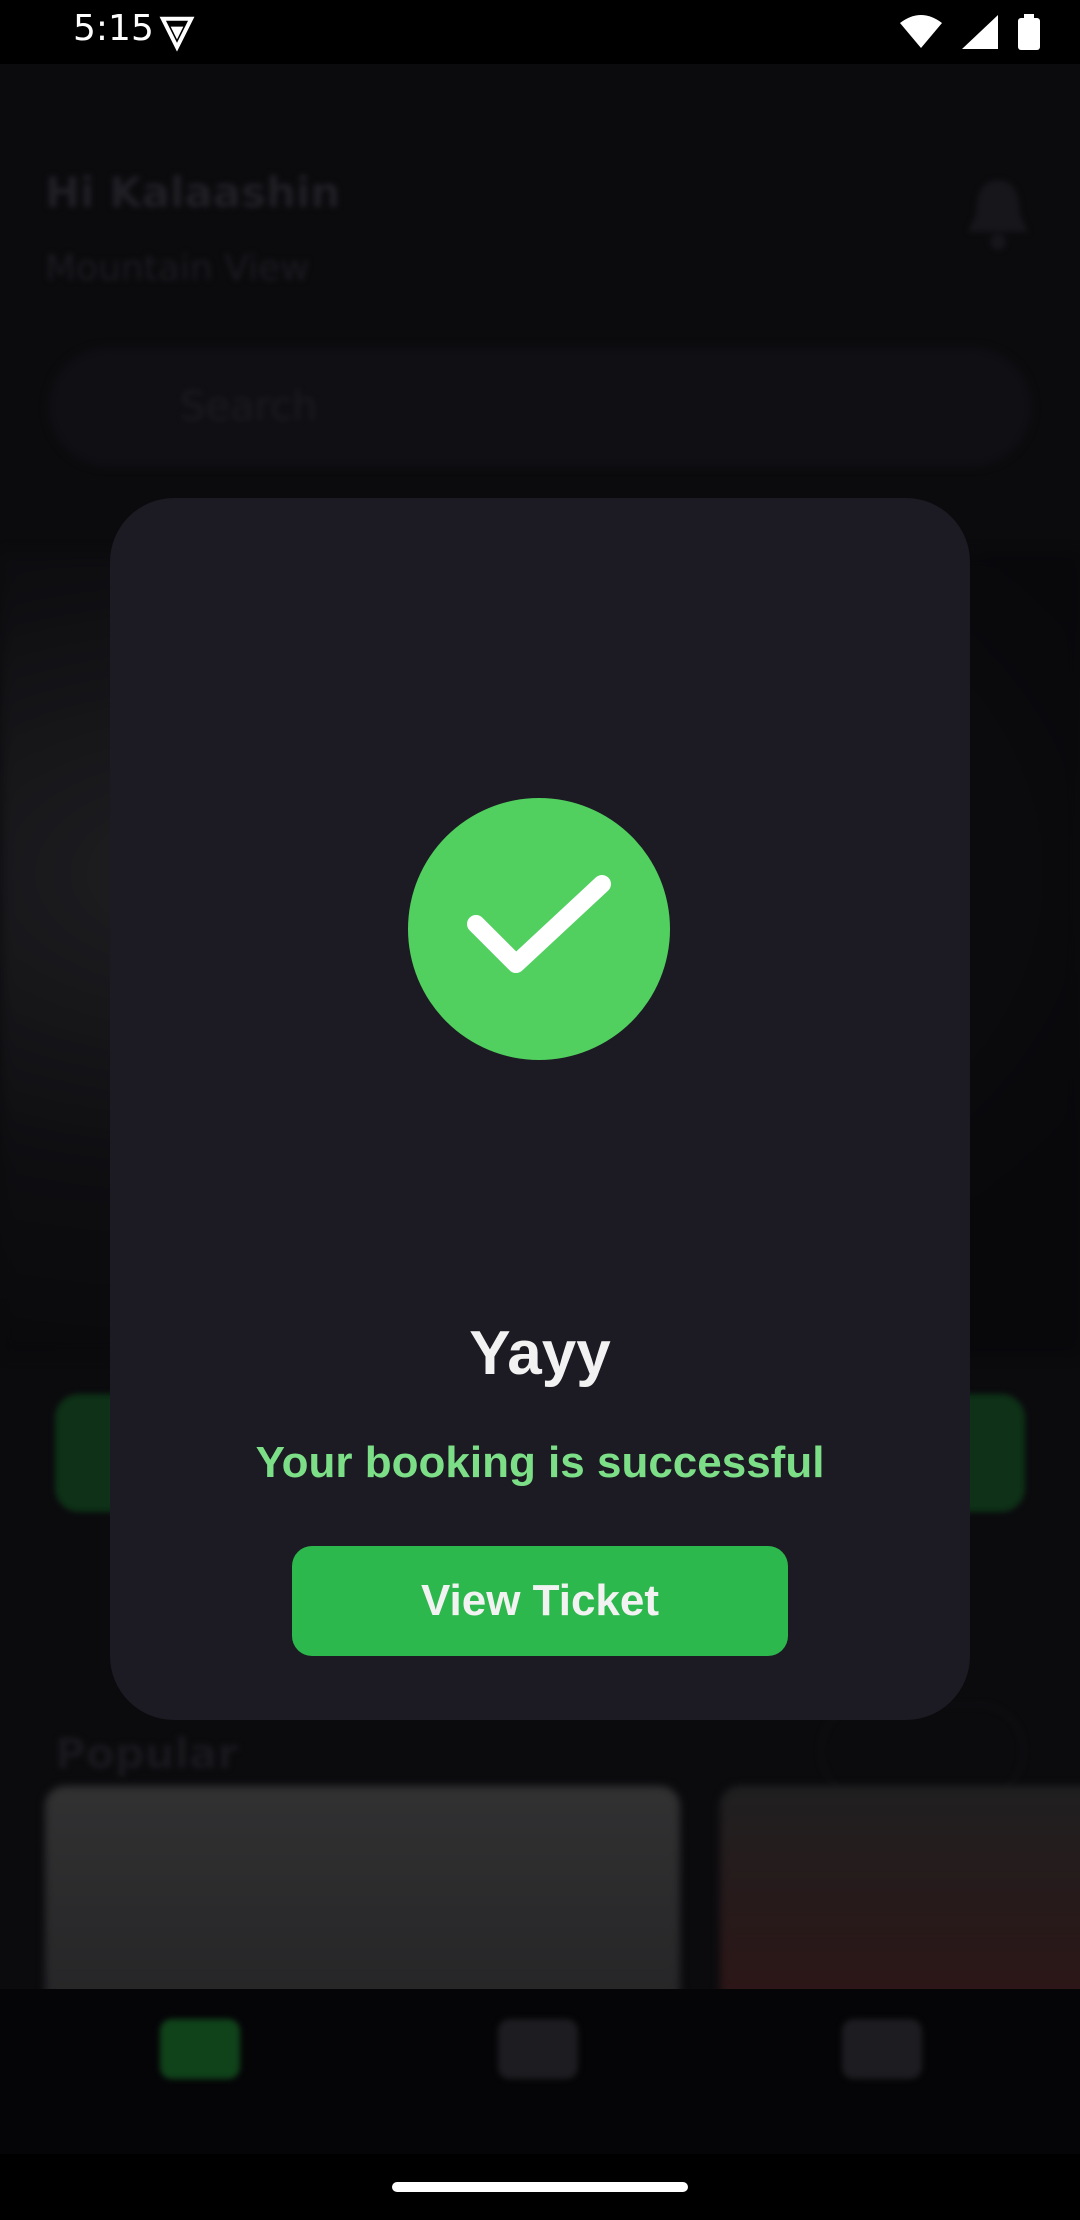 The width and height of the screenshot is (1080, 2220). Describe the element at coordinates (177, 35) in the screenshot. I see `shield-icon` at that location.